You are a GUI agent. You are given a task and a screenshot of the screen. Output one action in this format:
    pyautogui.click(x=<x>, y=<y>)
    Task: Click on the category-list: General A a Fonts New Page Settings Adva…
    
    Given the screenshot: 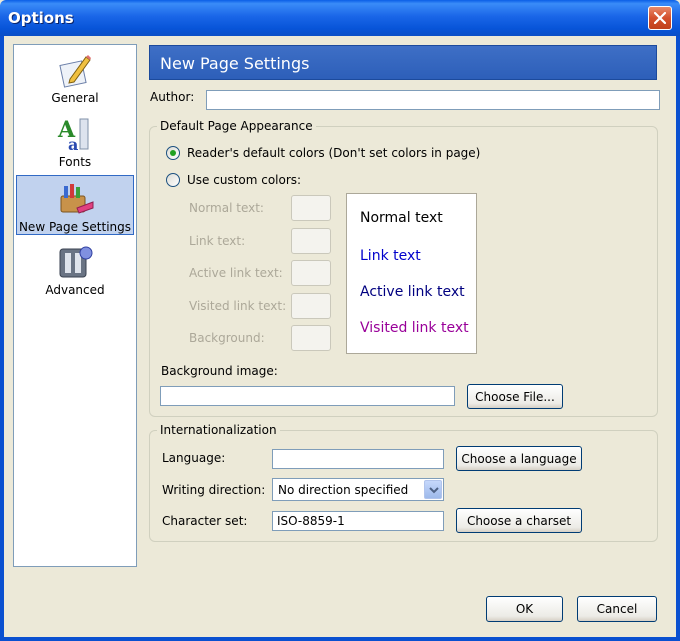 What is the action you would take?
    pyautogui.click(x=75, y=305)
    